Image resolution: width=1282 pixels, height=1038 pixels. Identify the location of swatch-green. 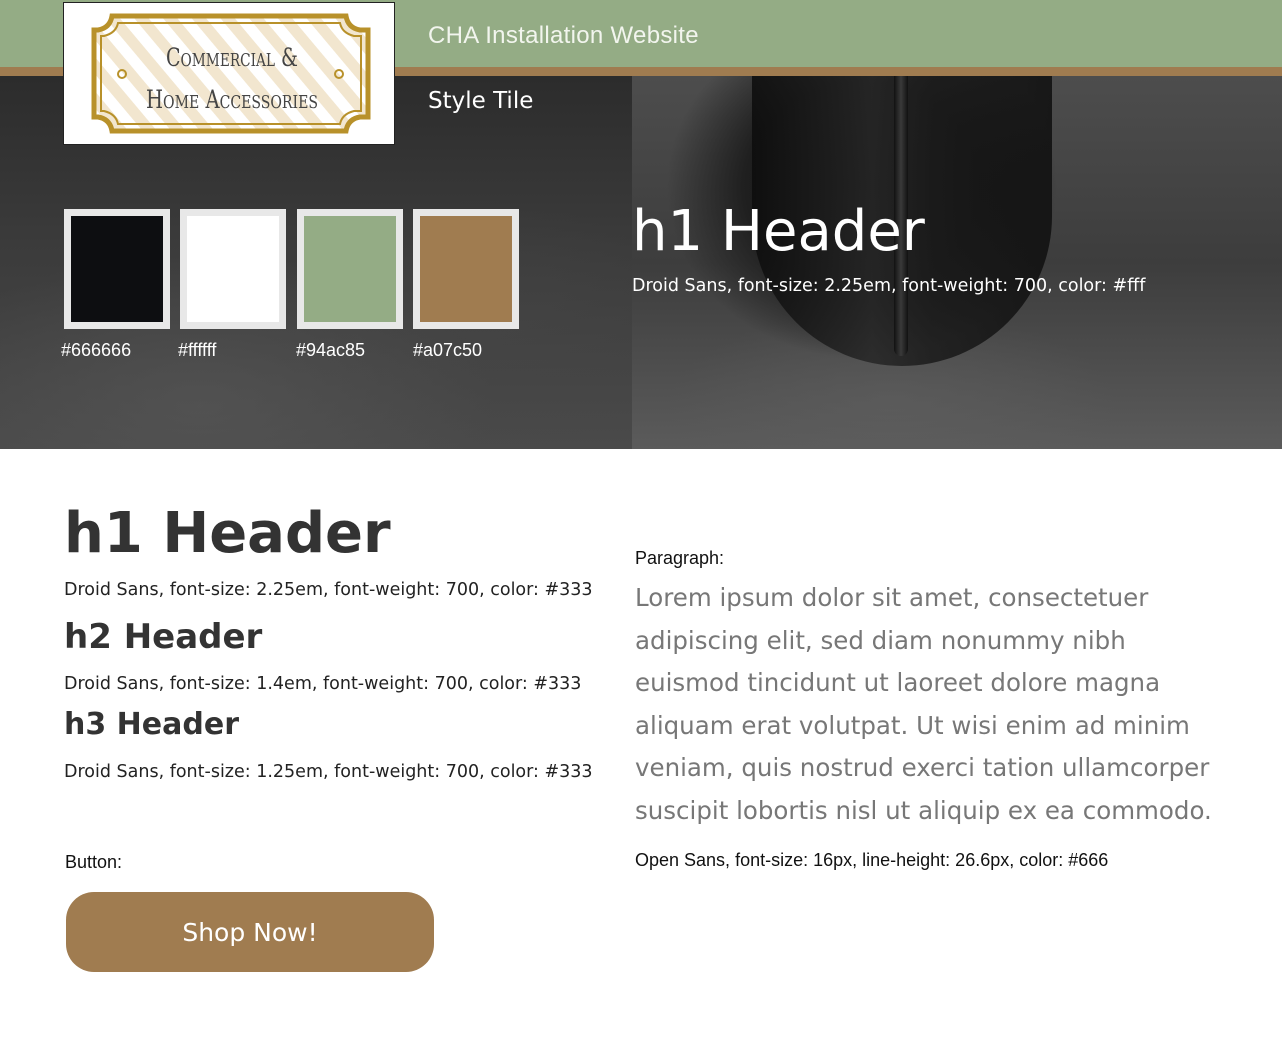
(350, 269).